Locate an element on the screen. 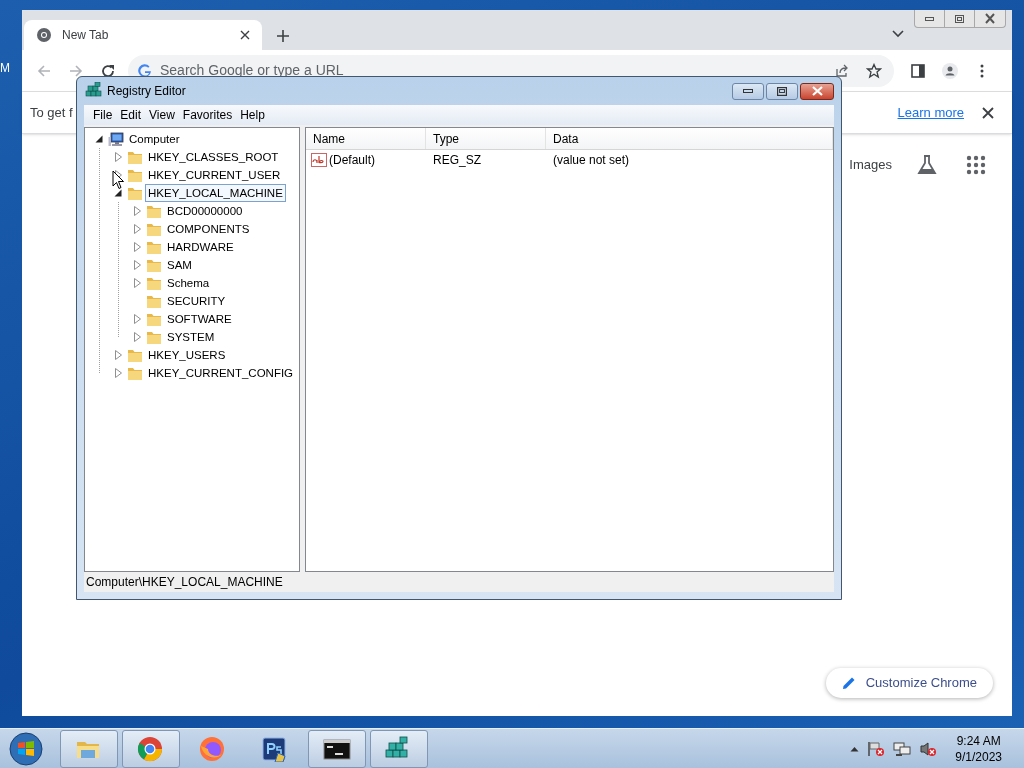 Image resolution: width=1024 pixels, height=768 pixels. clock: 9:24 AM 9/1/2023 is located at coordinates (978, 748).